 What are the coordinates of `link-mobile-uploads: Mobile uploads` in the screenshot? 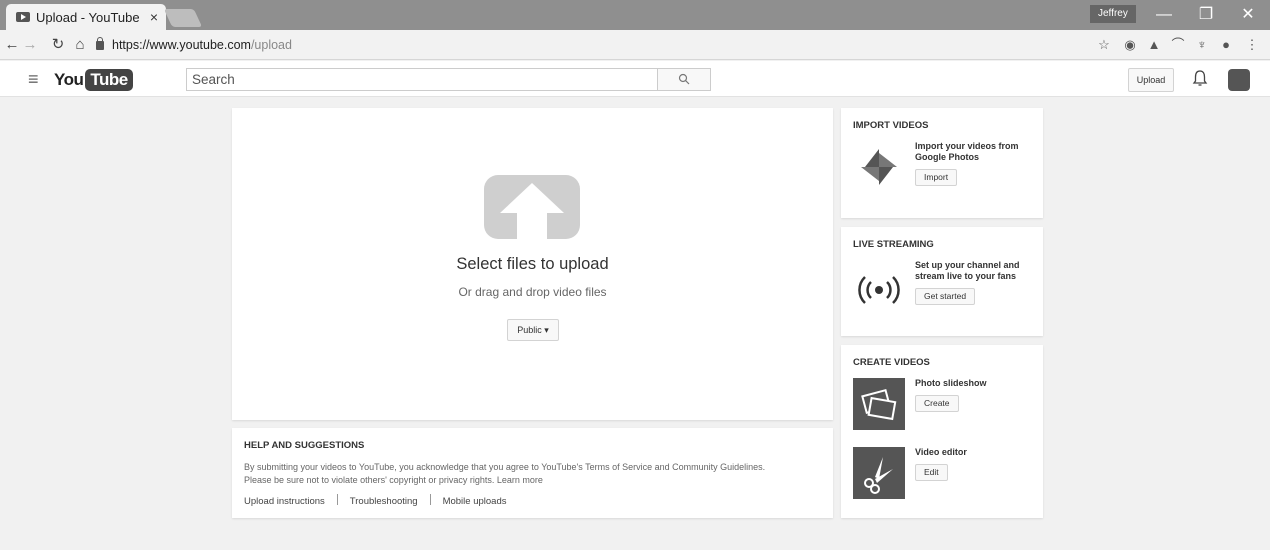 It's located at (475, 501).